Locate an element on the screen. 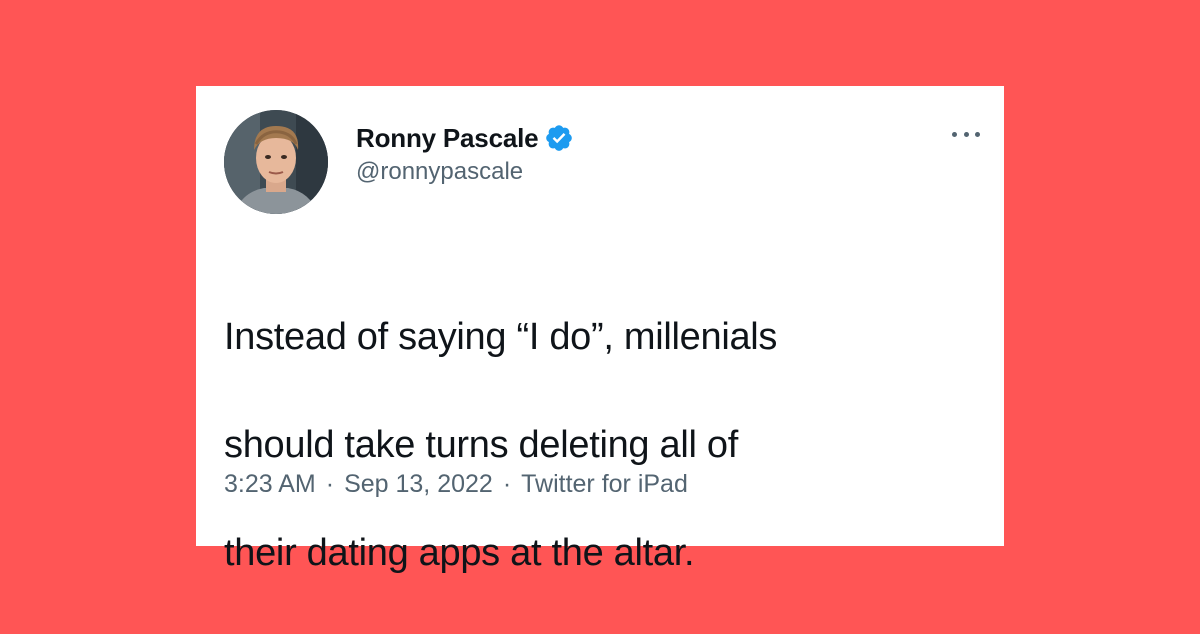  tweet-text-line: their dating apps at the altar. is located at coordinates (459, 553).